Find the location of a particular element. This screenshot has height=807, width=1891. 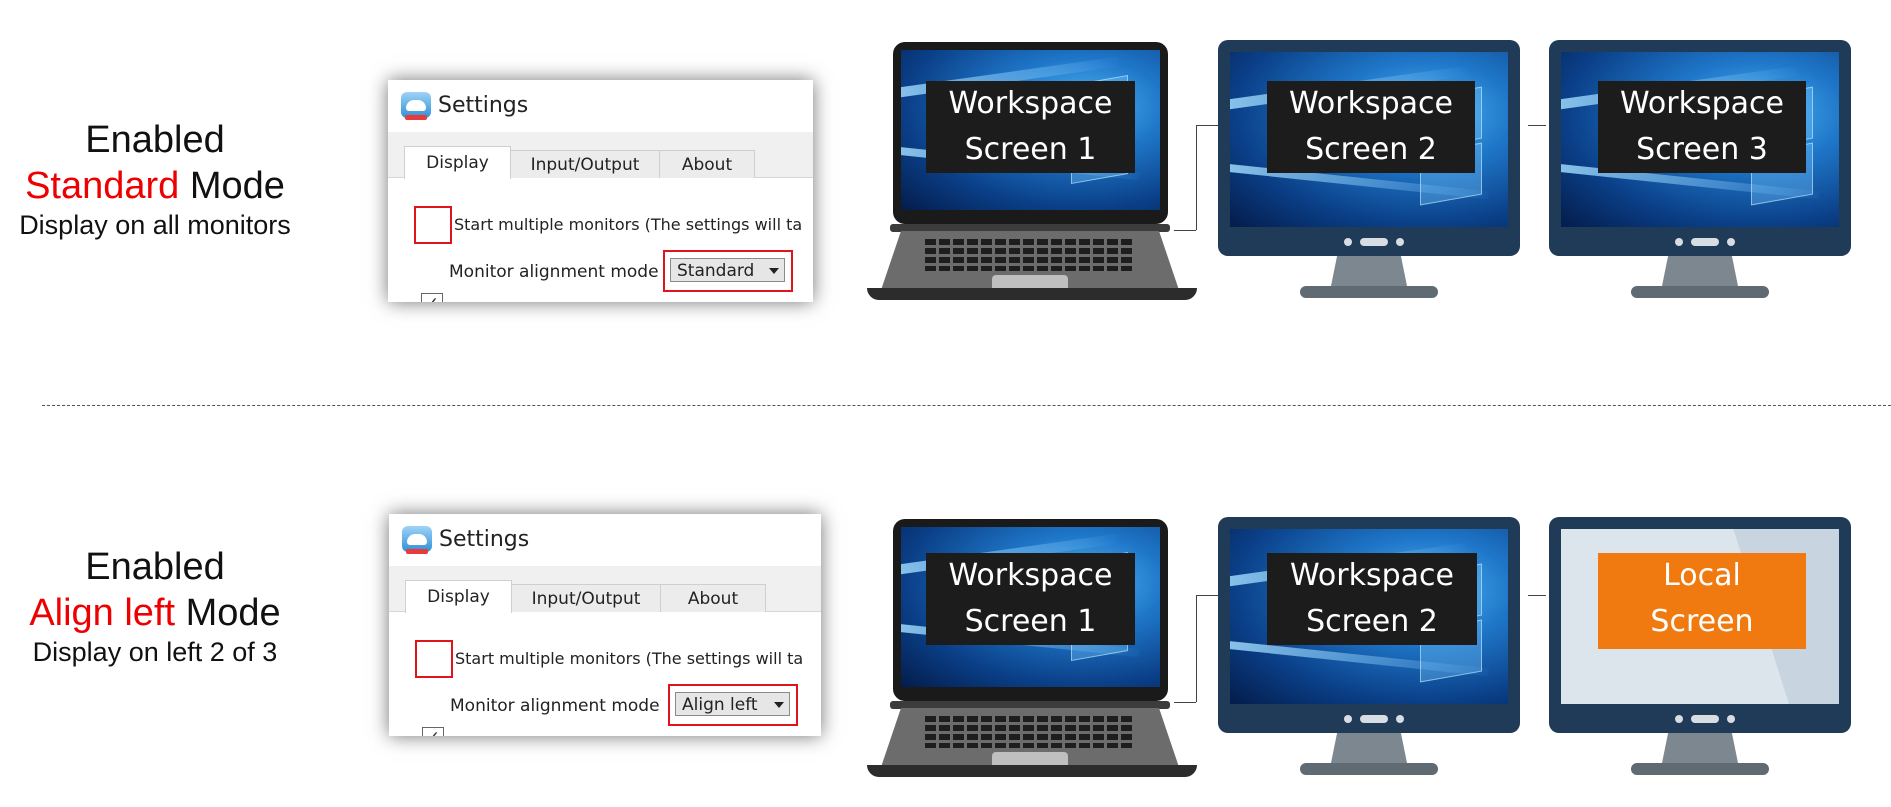

label-line-2: Screen is located at coordinates (1702, 621).